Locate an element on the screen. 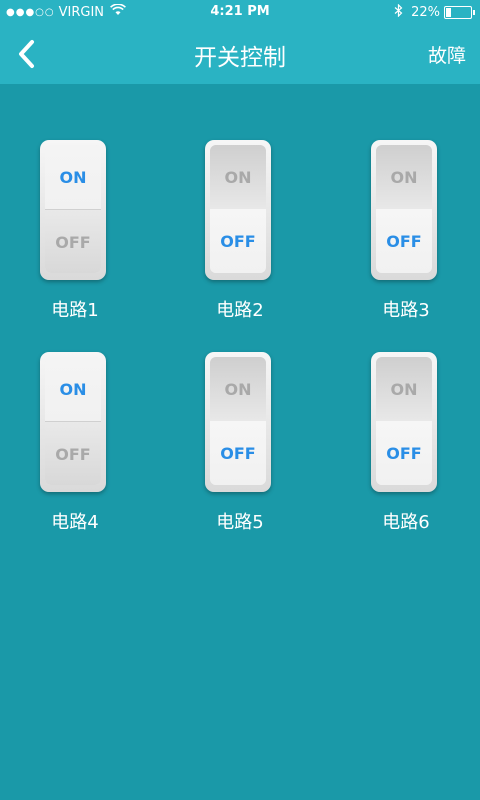 This screenshot has height=800, width=480. switch-cell-2: ON OFF 电路2 is located at coordinates (240, 202).